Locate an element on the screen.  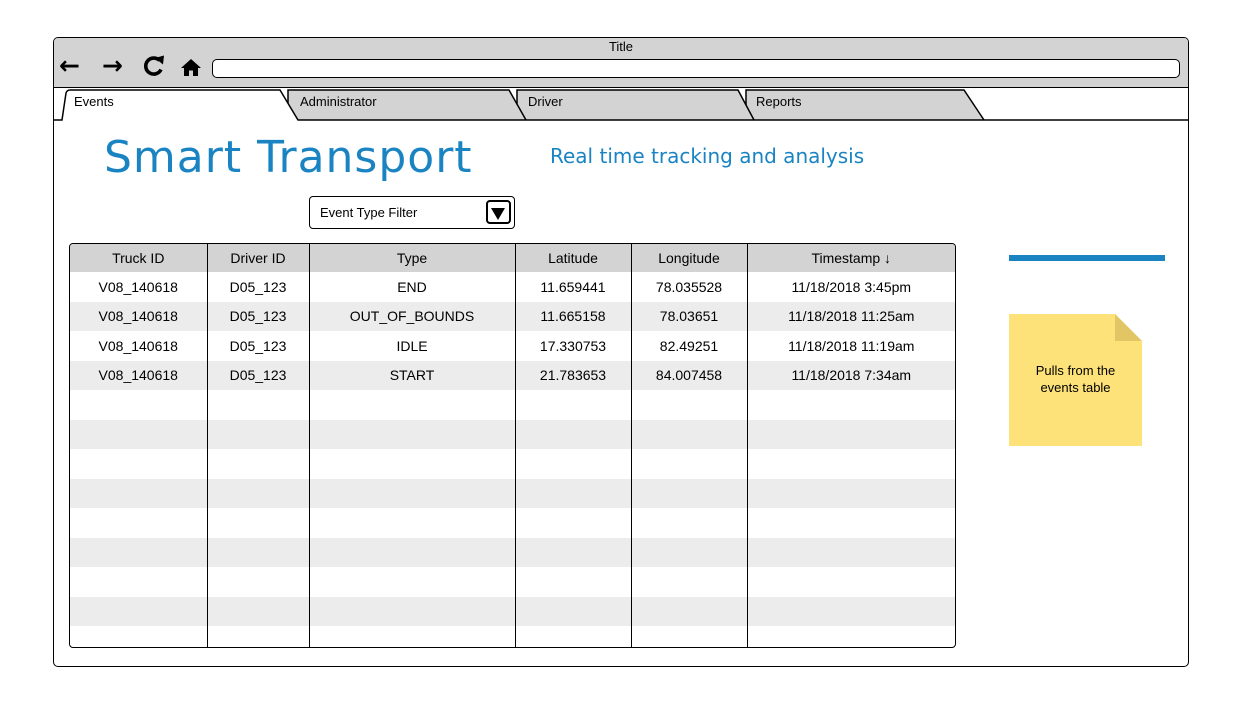
sticky-note: Pulls from the events table is located at coordinates (1075, 380).